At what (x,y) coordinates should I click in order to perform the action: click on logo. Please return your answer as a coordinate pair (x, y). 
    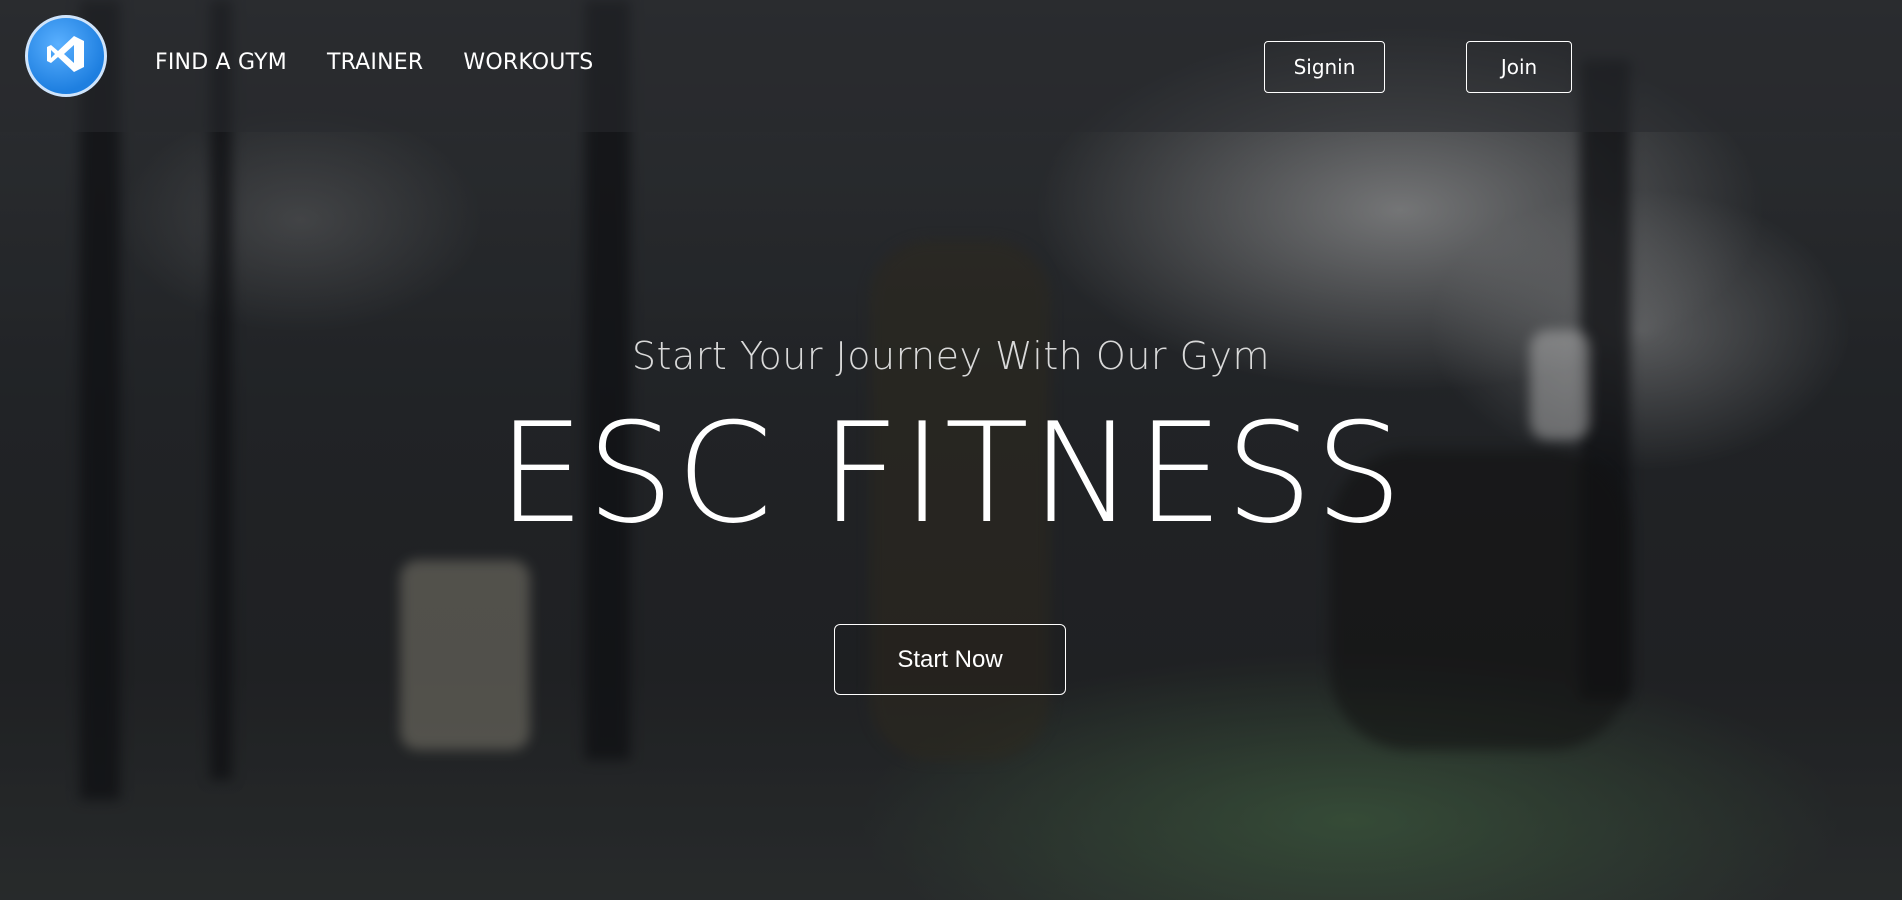
    Looking at the image, I should click on (66, 56).